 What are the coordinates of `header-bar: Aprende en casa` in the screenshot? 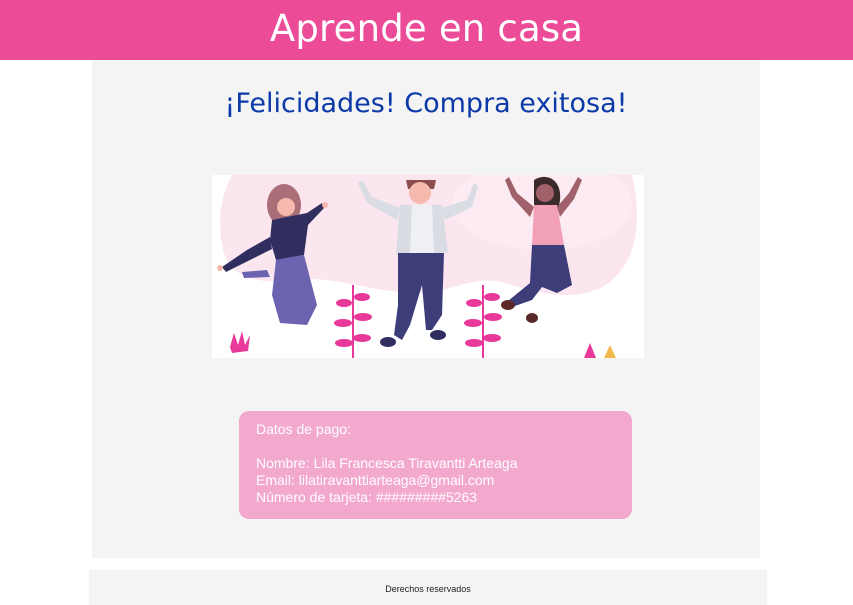 It's located at (426, 30).